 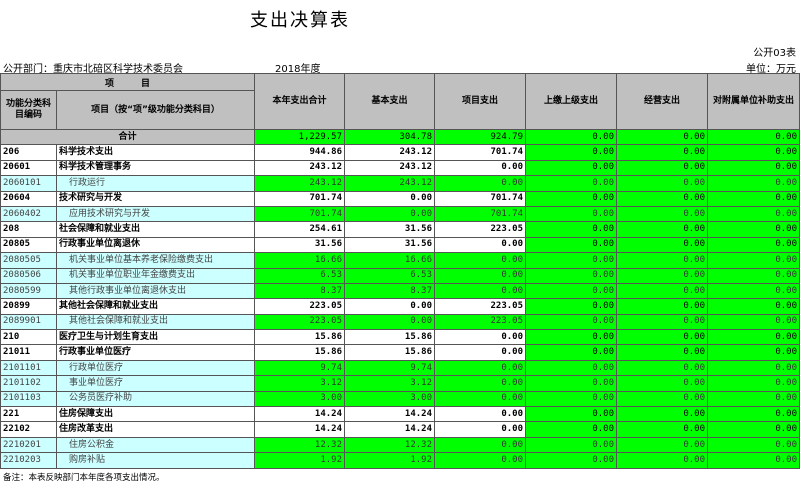 I want to click on row-value: 9.74, so click(x=300, y=368).